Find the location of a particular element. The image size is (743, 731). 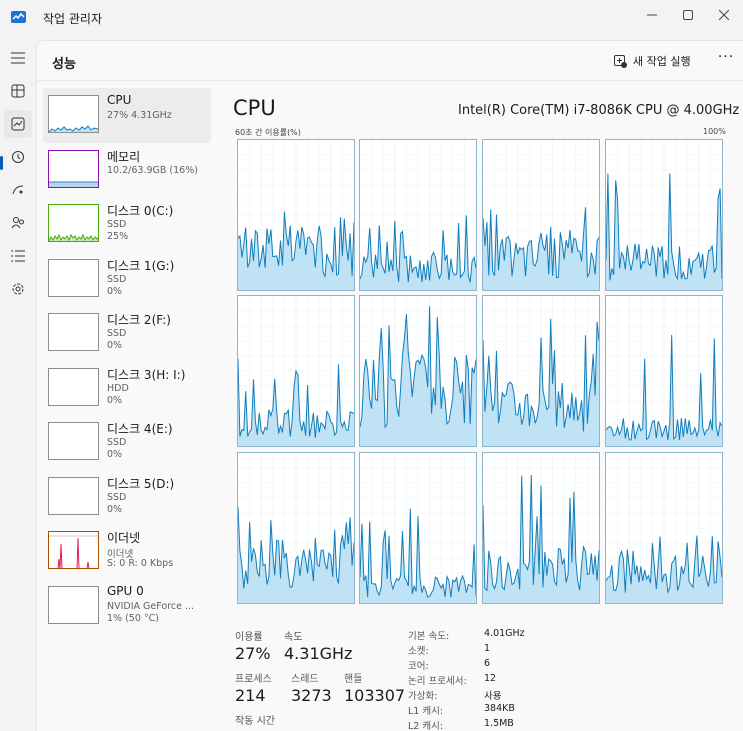

services-icon is located at coordinates (18, 289).